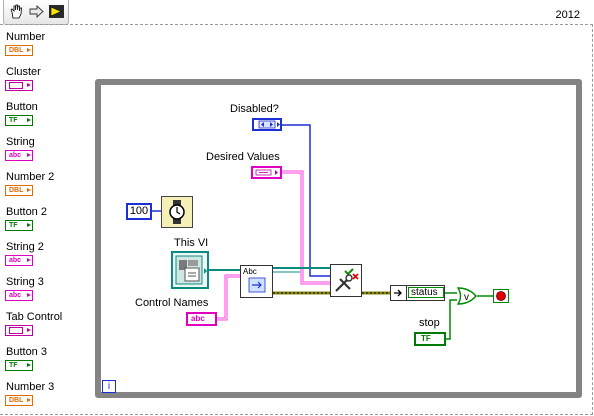 The width and height of the screenshot is (594, 416). I want to click on this-vi-label: This VI, so click(191, 243).